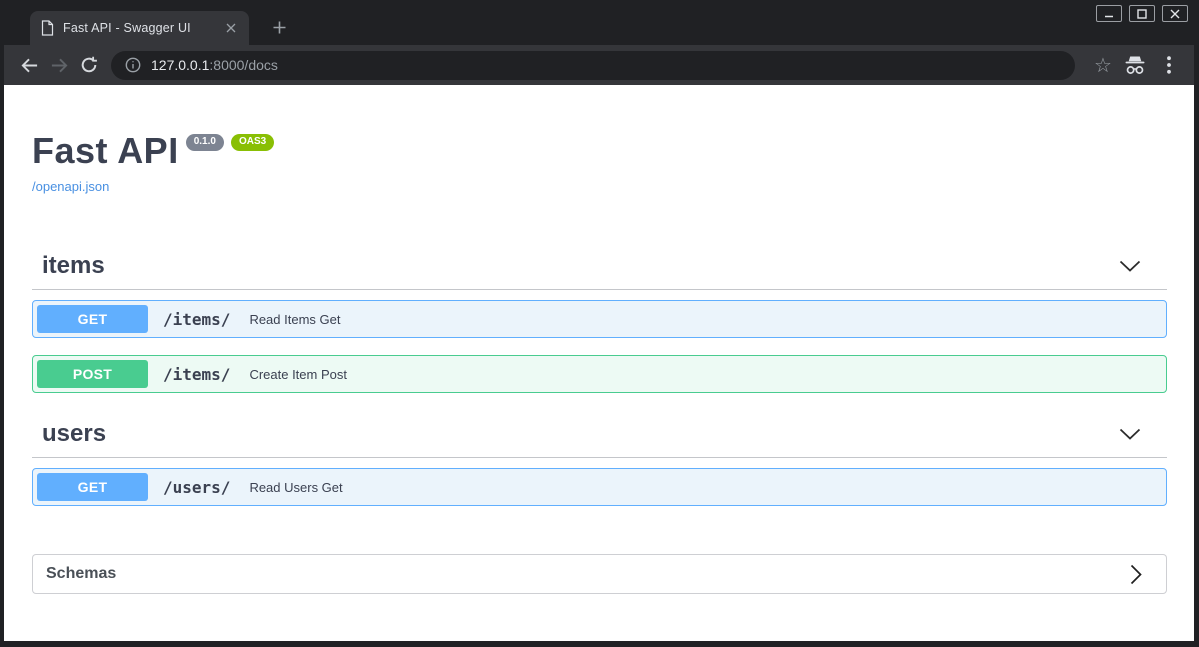 This screenshot has width=1199, height=647. Describe the element at coordinates (593, 65) in the screenshot. I see `address-bar: 127.0.0.1:8000/docs` at that location.